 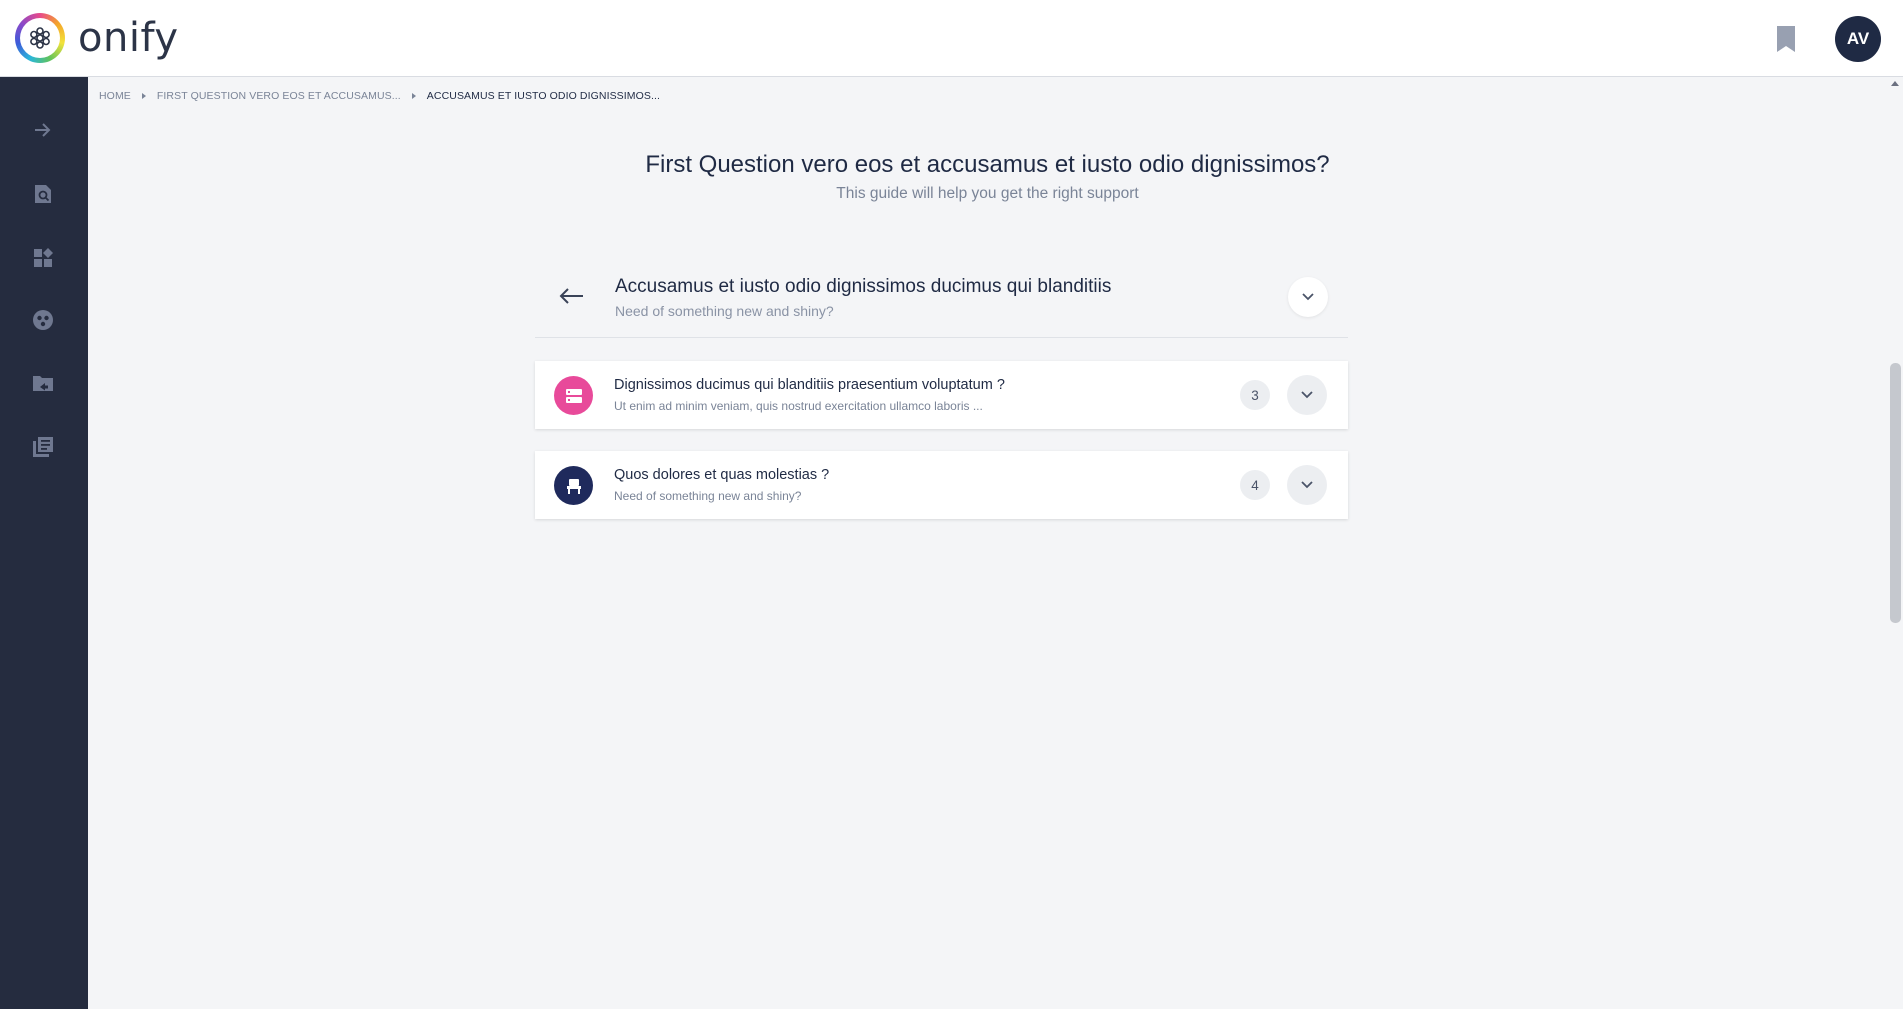 What do you see at coordinates (1255, 485) in the screenshot?
I see `count-badge: 4` at bounding box center [1255, 485].